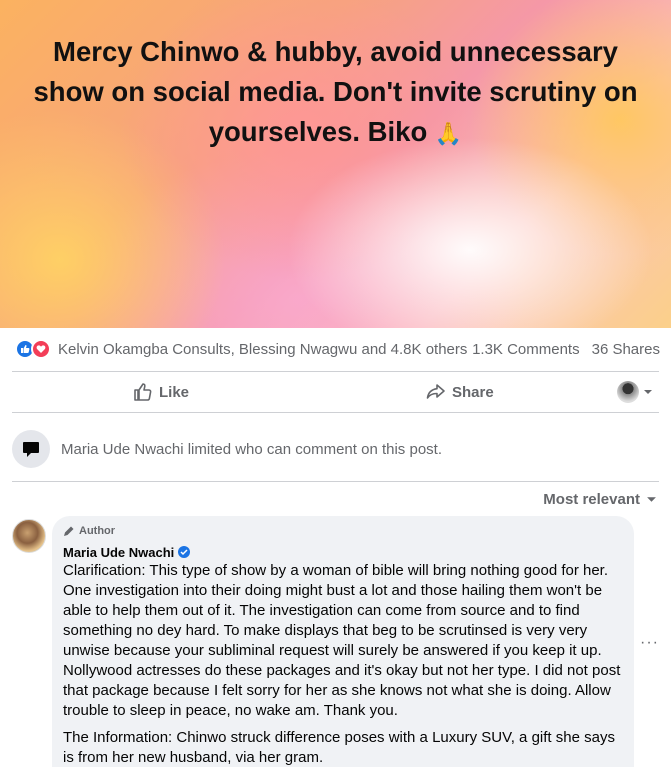 The height and width of the screenshot is (767, 671). What do you see at coordinates (448, 134) in the screenshot?
I see `praying-hands-emoji: 🙏` at bounding box center [448, 134].